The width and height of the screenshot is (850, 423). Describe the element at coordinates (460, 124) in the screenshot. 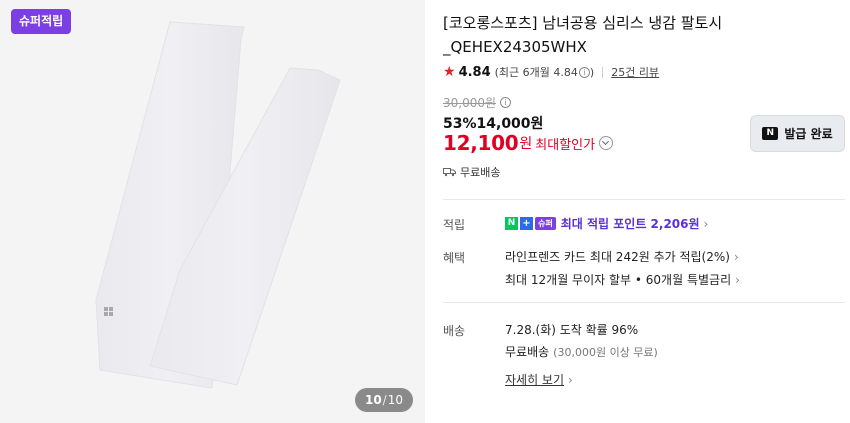

I see `discount-percent: 53%` at that location.